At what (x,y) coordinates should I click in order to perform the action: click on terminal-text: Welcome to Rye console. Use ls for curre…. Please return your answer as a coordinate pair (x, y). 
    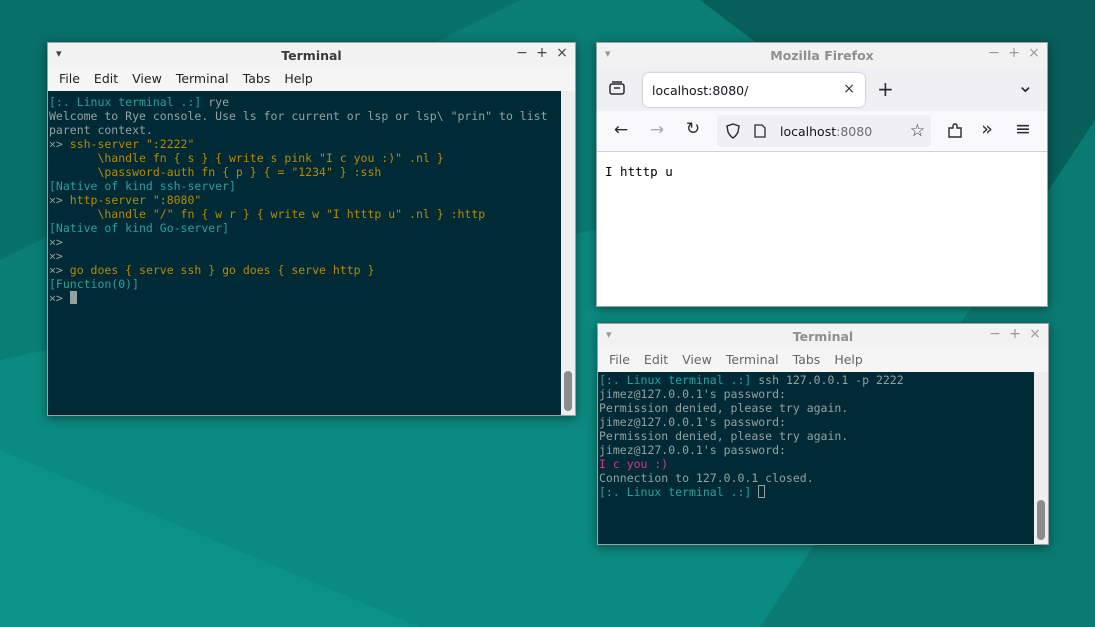
    Looking at the image, I should click on (298, 116).